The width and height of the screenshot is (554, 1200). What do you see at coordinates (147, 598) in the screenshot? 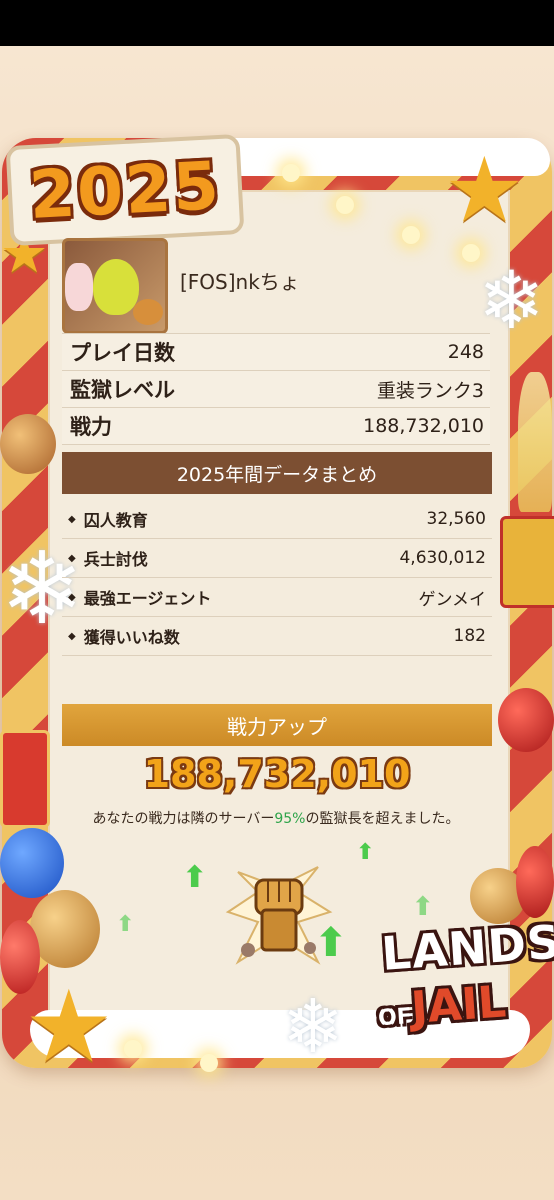
I see `summary-label: 最強エージェント` at bounding box center [147, 598].